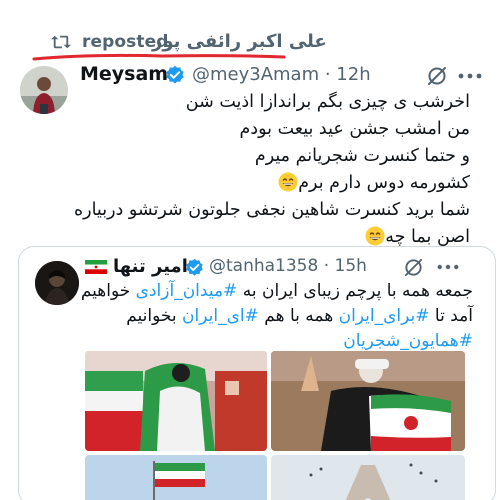  Describe the element at coordinates (150, 266) in the screenshot. I see `quoted-author-name: امیر تنها` at that location.